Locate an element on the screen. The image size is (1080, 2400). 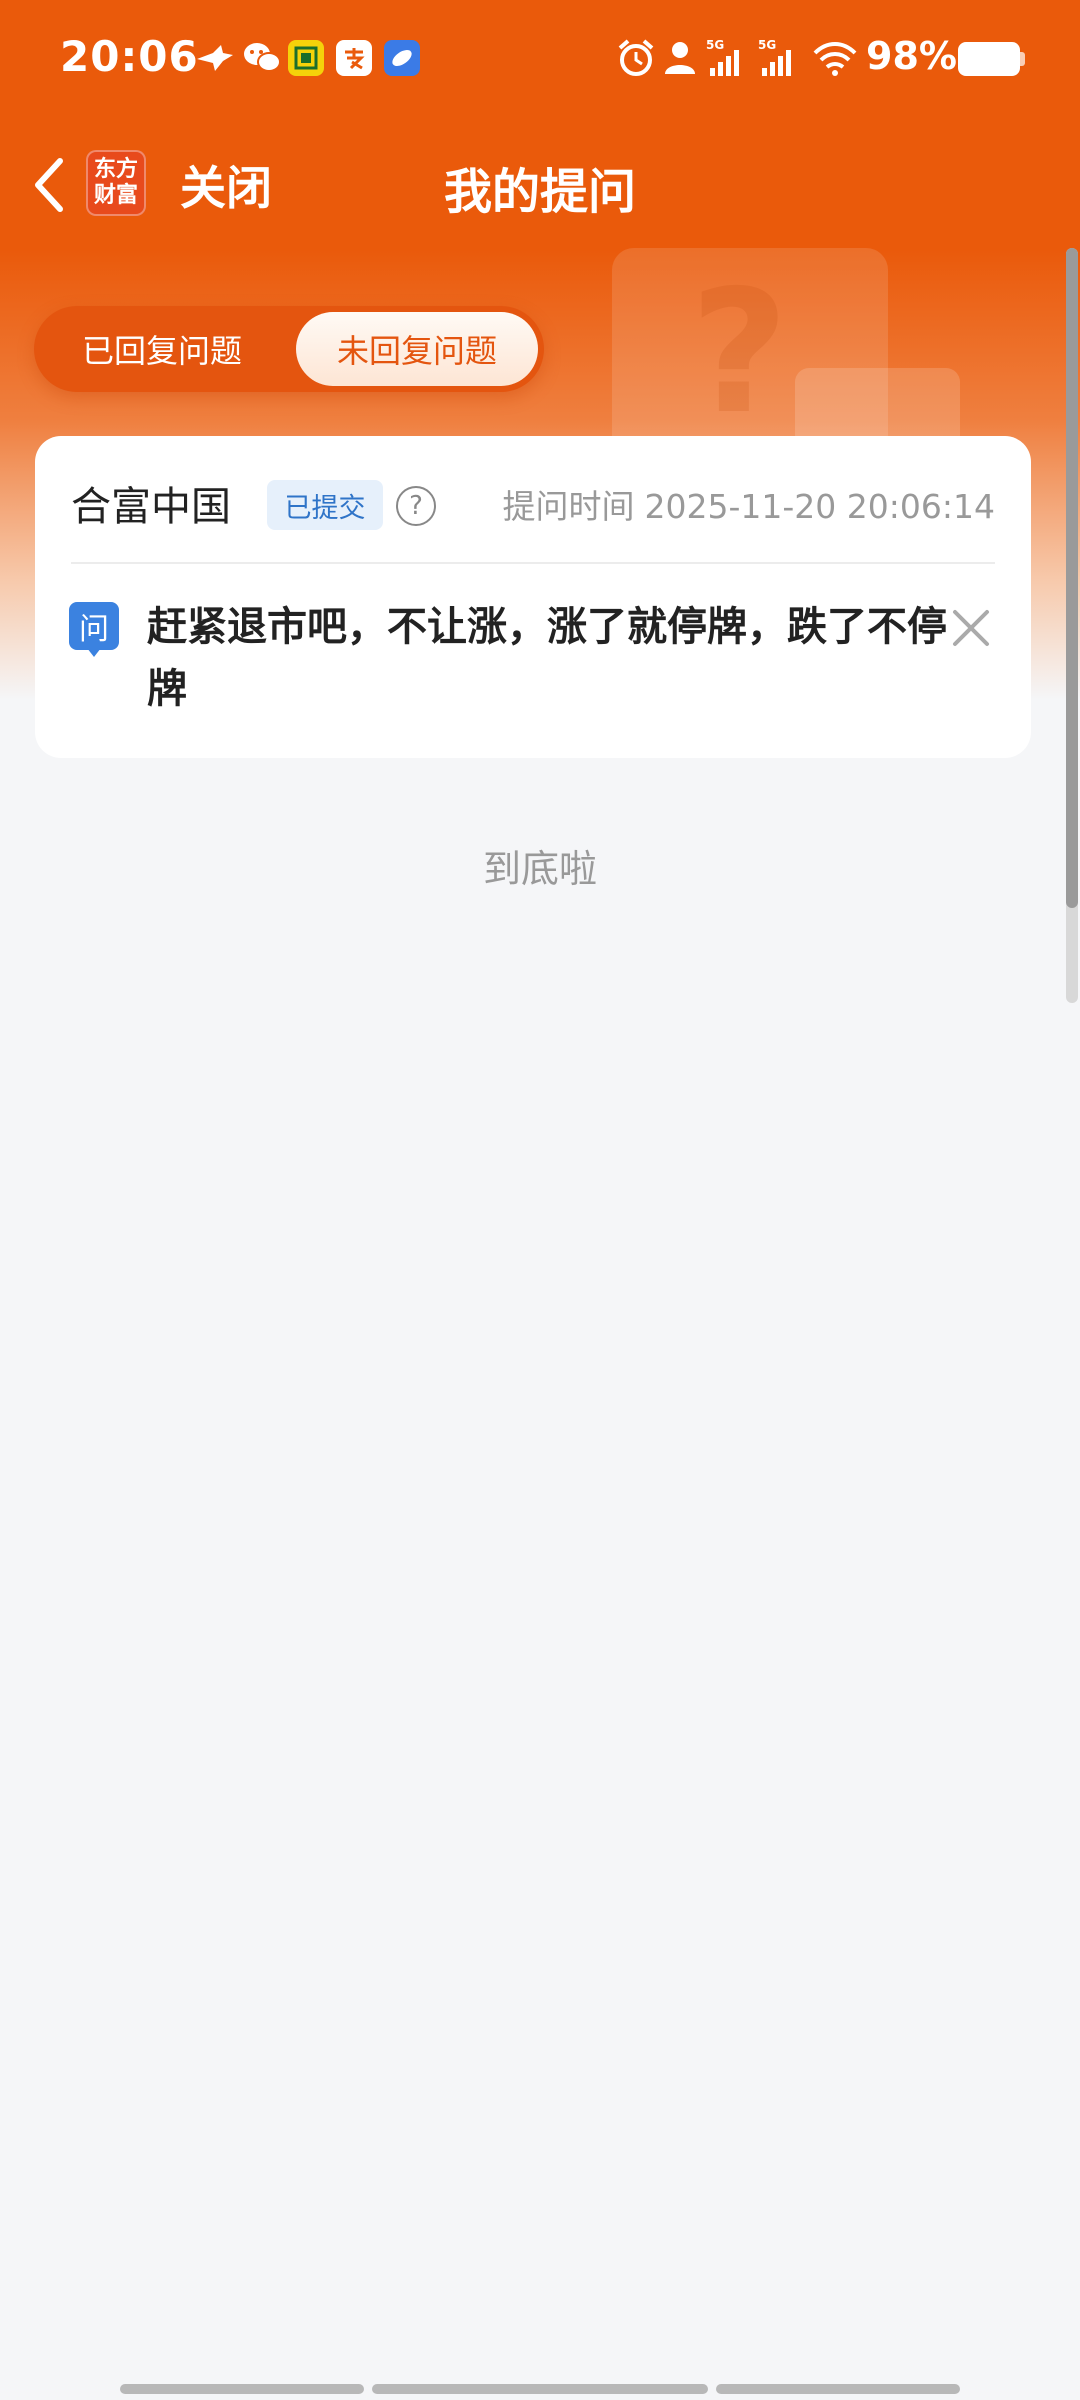
question-text: 赶紧退市吧，不让涨，涨了就停牌，跌了不停牌 is located at coordinates (547, 658).